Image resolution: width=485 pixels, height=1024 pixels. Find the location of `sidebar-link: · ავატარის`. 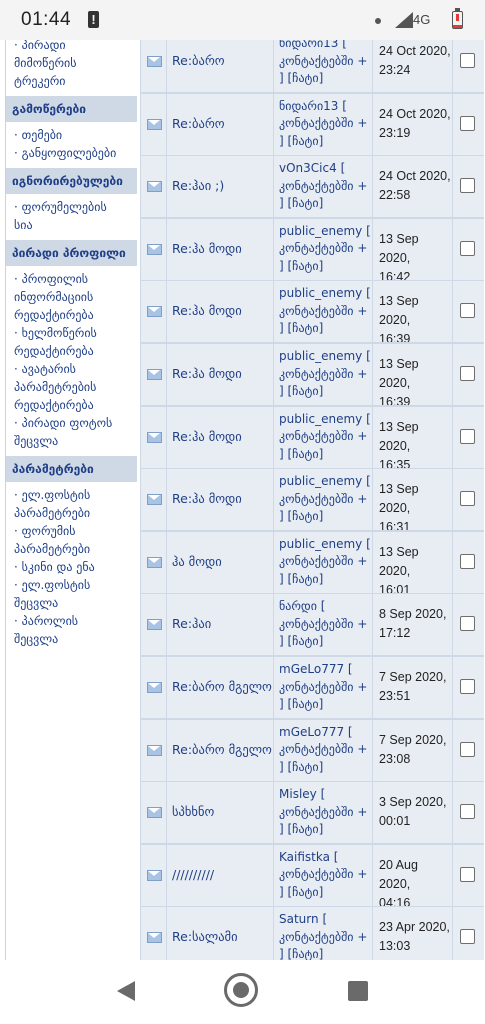

sidebar-link: · ავატარის is located at coordinates (71, 369).